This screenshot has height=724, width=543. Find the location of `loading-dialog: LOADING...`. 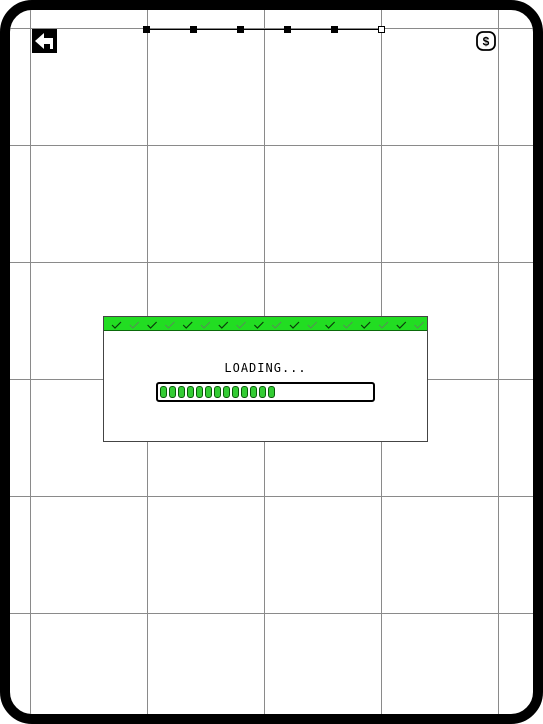

loading-dialog: LOADING... is located at coordinates (265, 379).